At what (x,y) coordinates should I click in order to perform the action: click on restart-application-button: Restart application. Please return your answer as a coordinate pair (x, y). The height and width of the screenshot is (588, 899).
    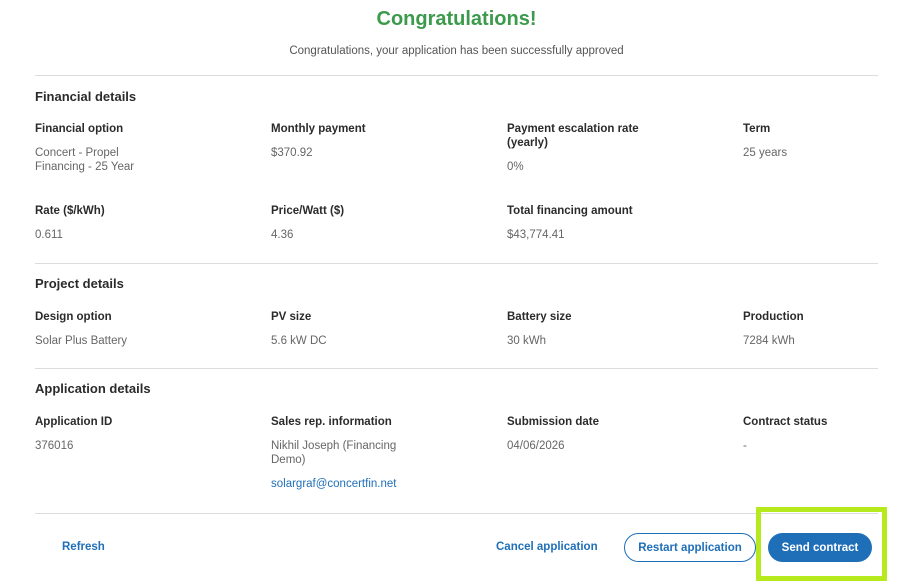
    Looking at the image, I should click on (690, 547).